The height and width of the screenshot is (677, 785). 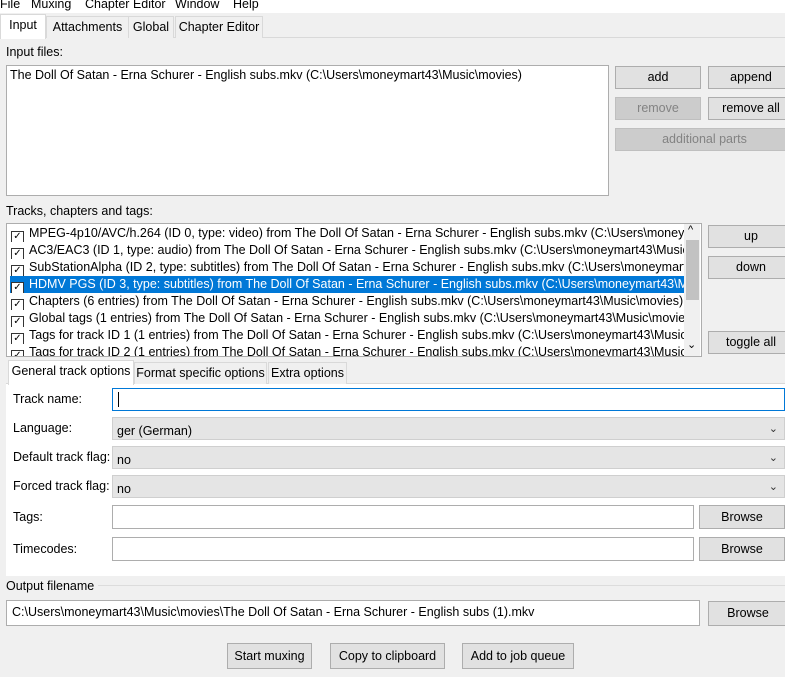 What do you see at coordinates (746, 267) in the screenshot?
I see `down-button: down` at bounding box center [746, 267].